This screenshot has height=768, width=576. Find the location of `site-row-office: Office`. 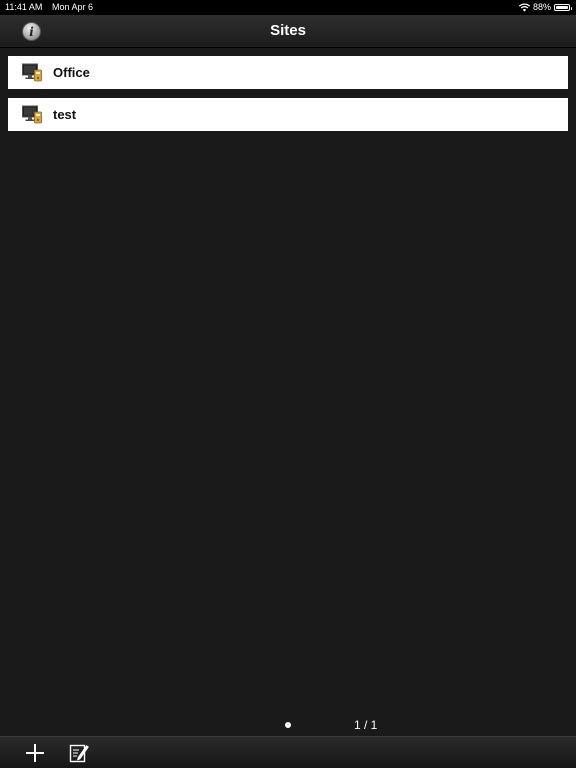

site-row-office: Office is located at coordinates (288, 72).